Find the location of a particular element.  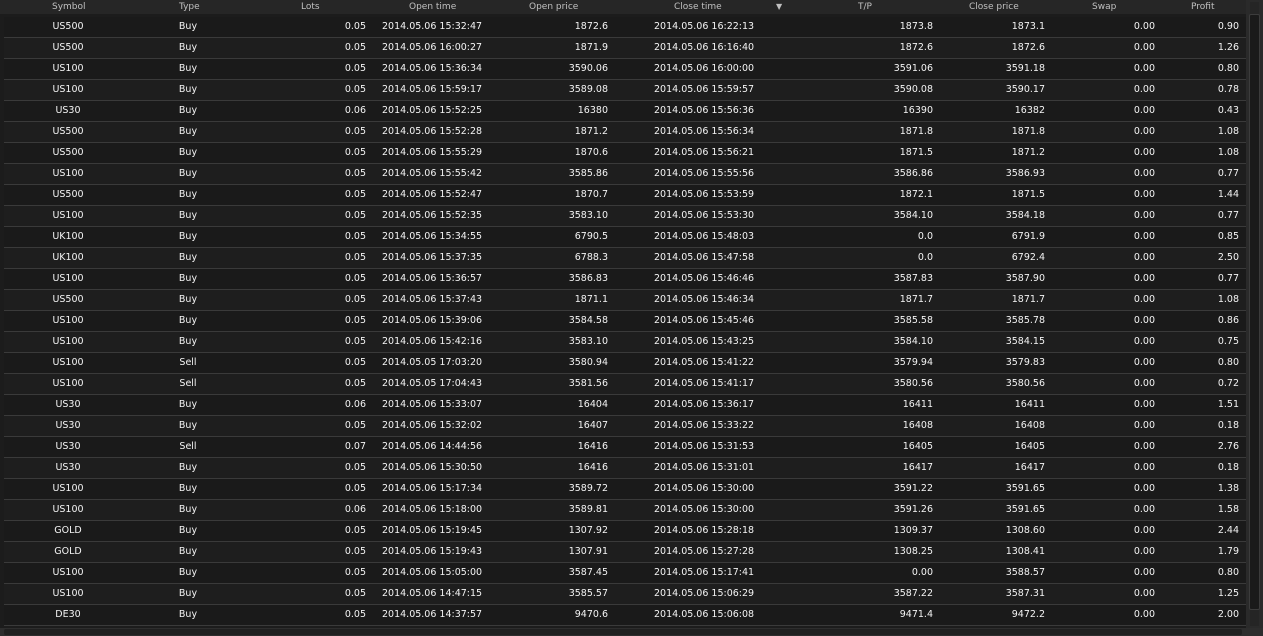

cell-profit: 2.50 is located at coordinates (1228, 257).